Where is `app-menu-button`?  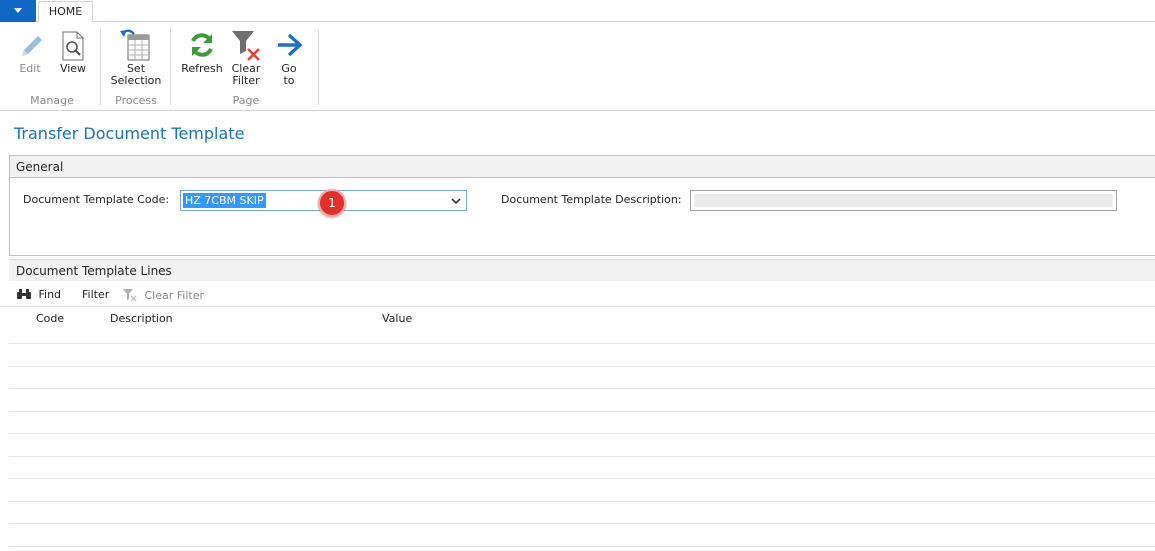
app-menu-button is located at coordinates (18, 11).